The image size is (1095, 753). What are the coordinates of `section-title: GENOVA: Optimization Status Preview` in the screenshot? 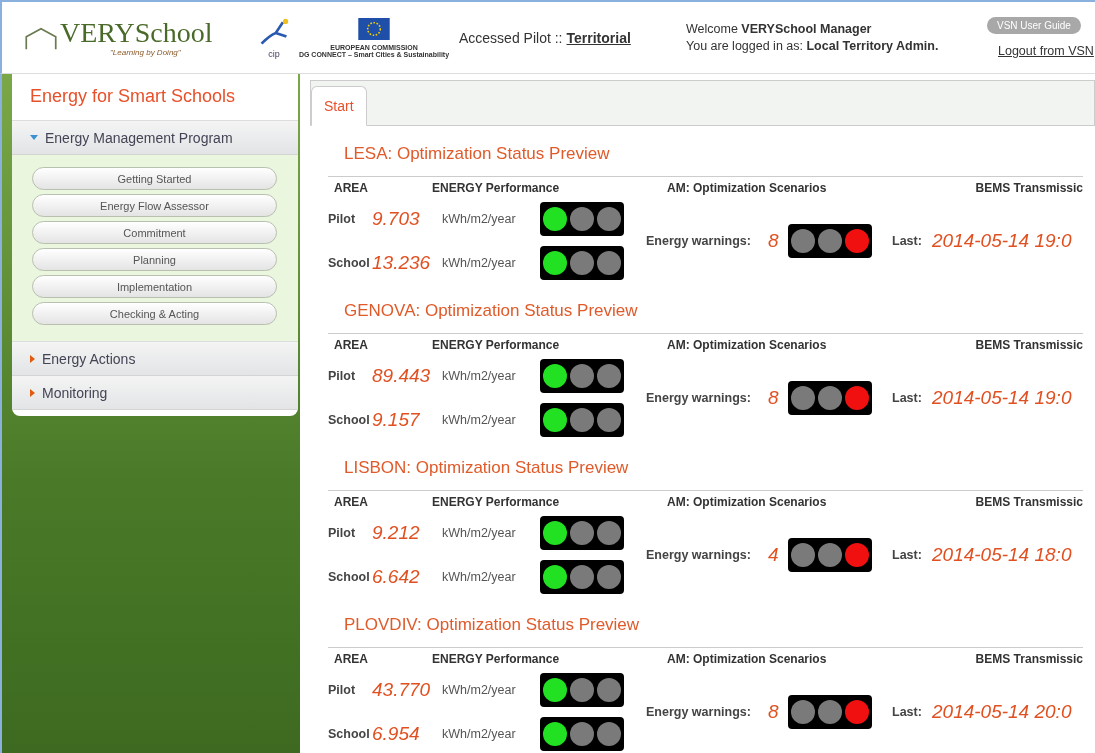 It's located at (491, 311).